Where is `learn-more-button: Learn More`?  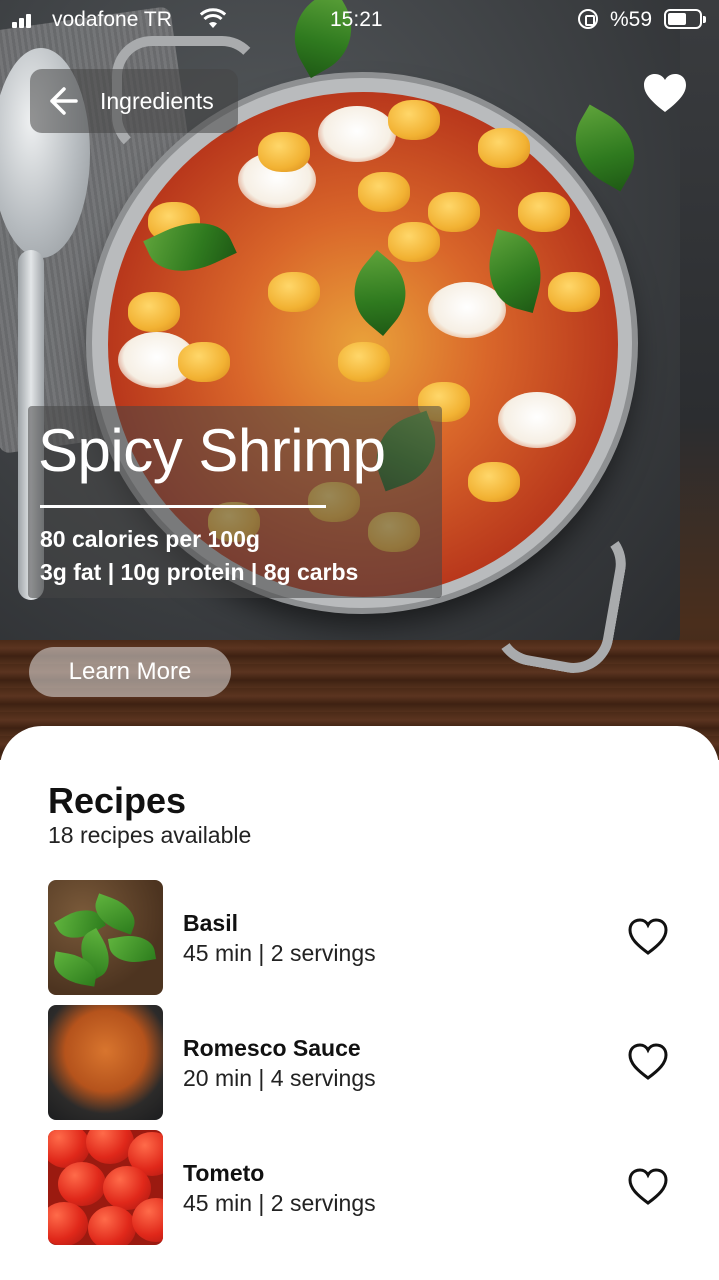
learn-more-button: Learn More is located at coordinates (130, 672).